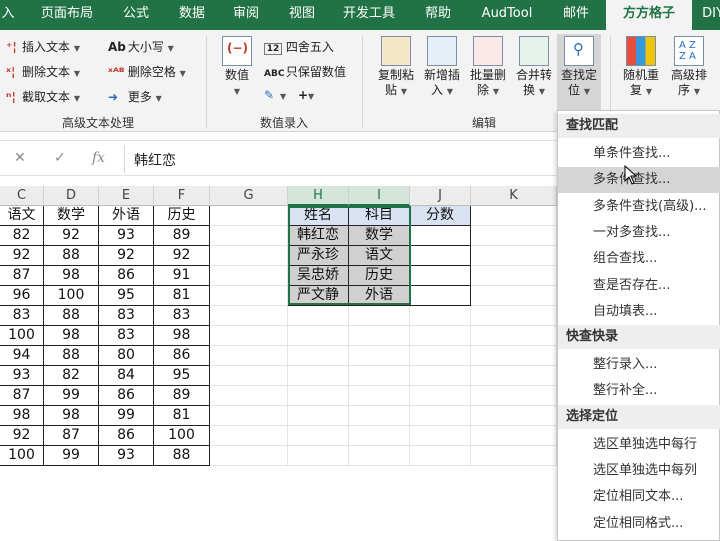 The image size is (720, 541). Describe the element at coordinates (379, 236) in the screenshot. I see `lookup-cell: 数学` at that location.